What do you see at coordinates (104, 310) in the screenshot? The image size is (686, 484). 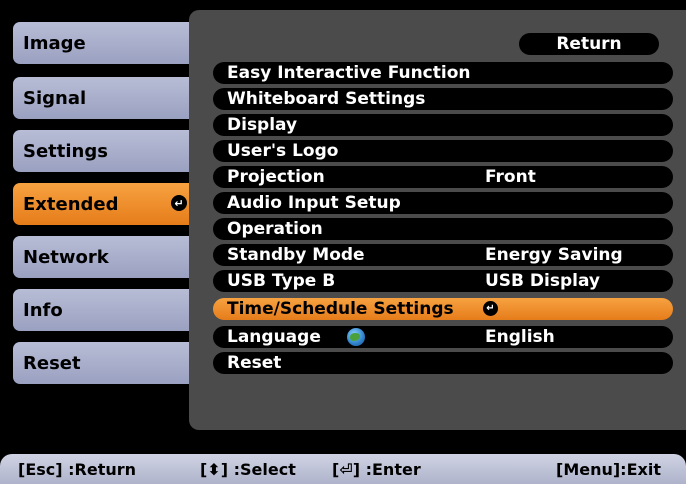 I see `tab-info: Info` at bounding box center [104, 310].